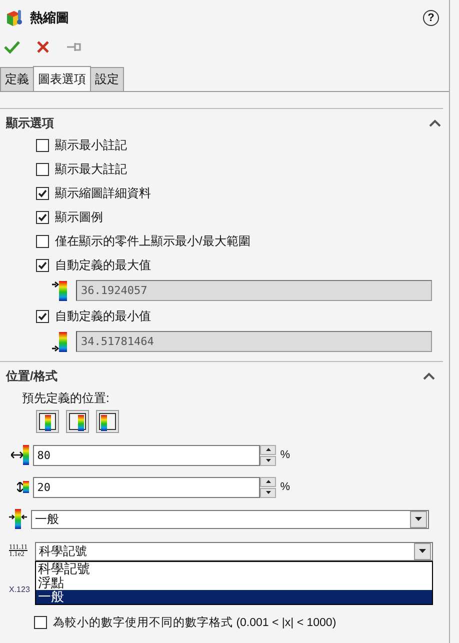 The height and width of the screenshot is (643, 459). What do you see at coordinates (17, 79) in the screenshot?
I see `tab: 定義` at bounding box center [17, 79].